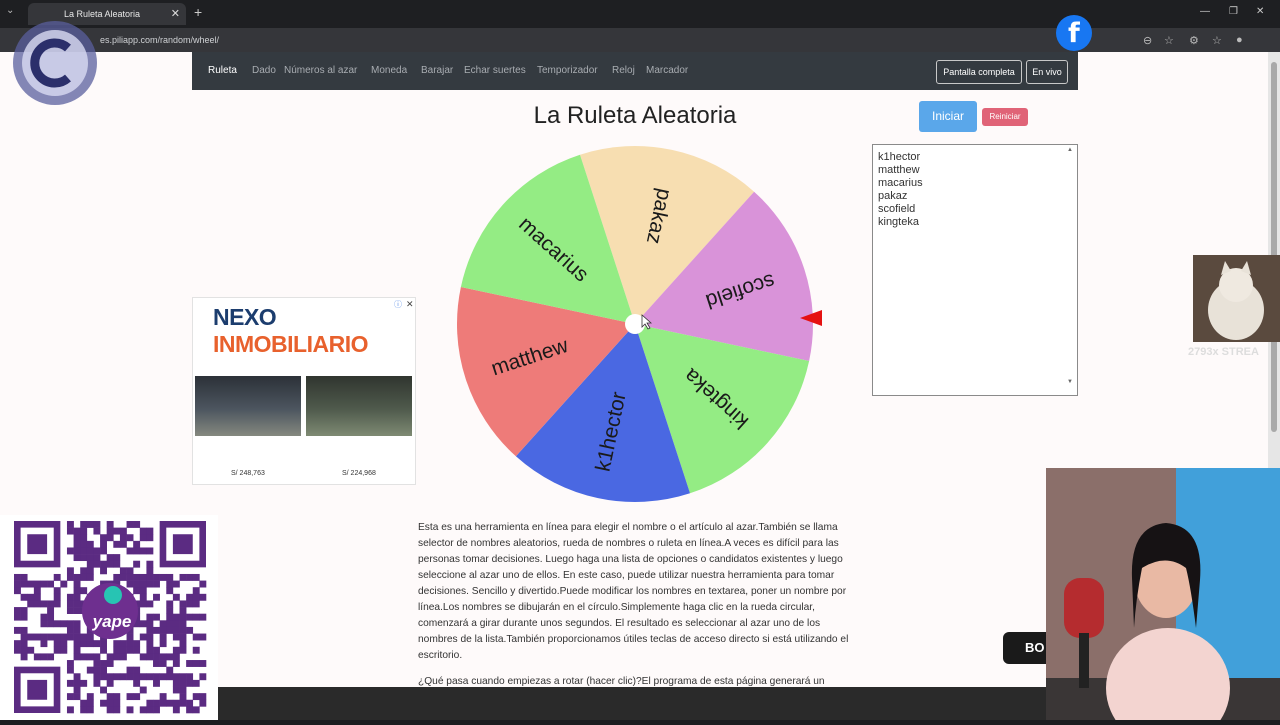 The image size is (1280, 725). What do you see at coordinates (291, 330) in the screenshot?
I see `ad-logo: NEXO INMOBILIARIO` at bounding box center [291, 330].